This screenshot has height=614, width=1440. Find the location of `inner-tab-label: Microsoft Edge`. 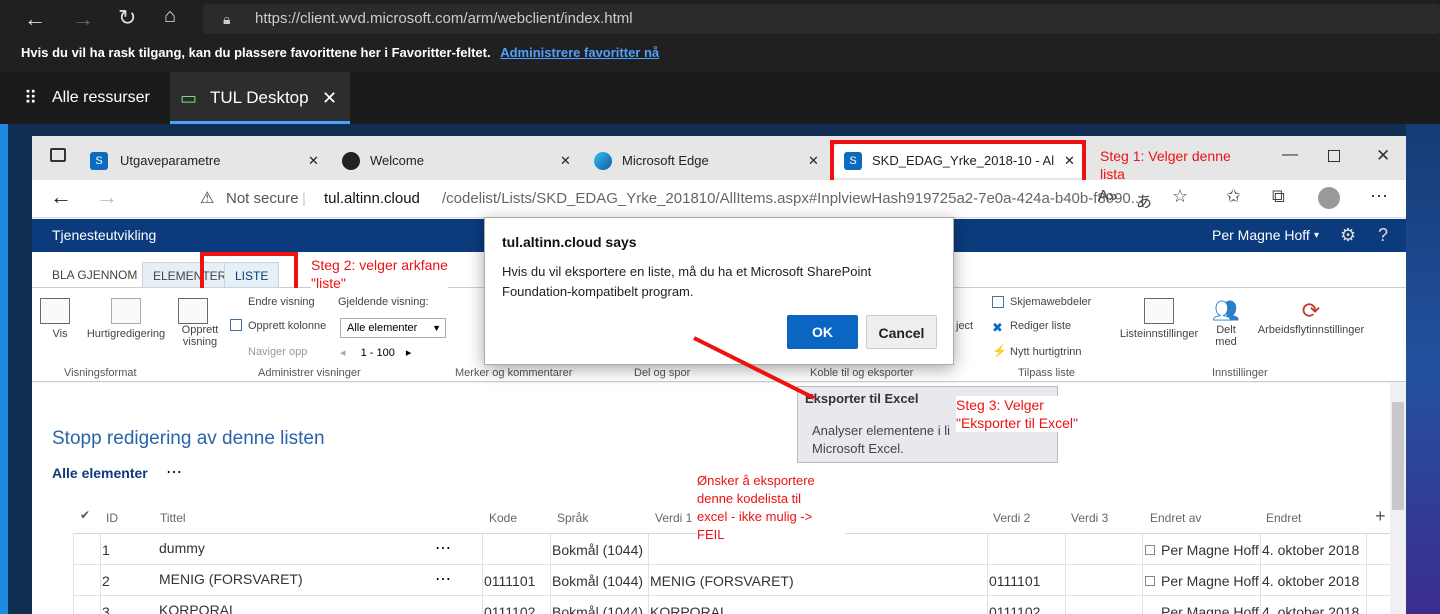

inner-tab-label: Microsoft Edge is located at coordinates (665, 160).